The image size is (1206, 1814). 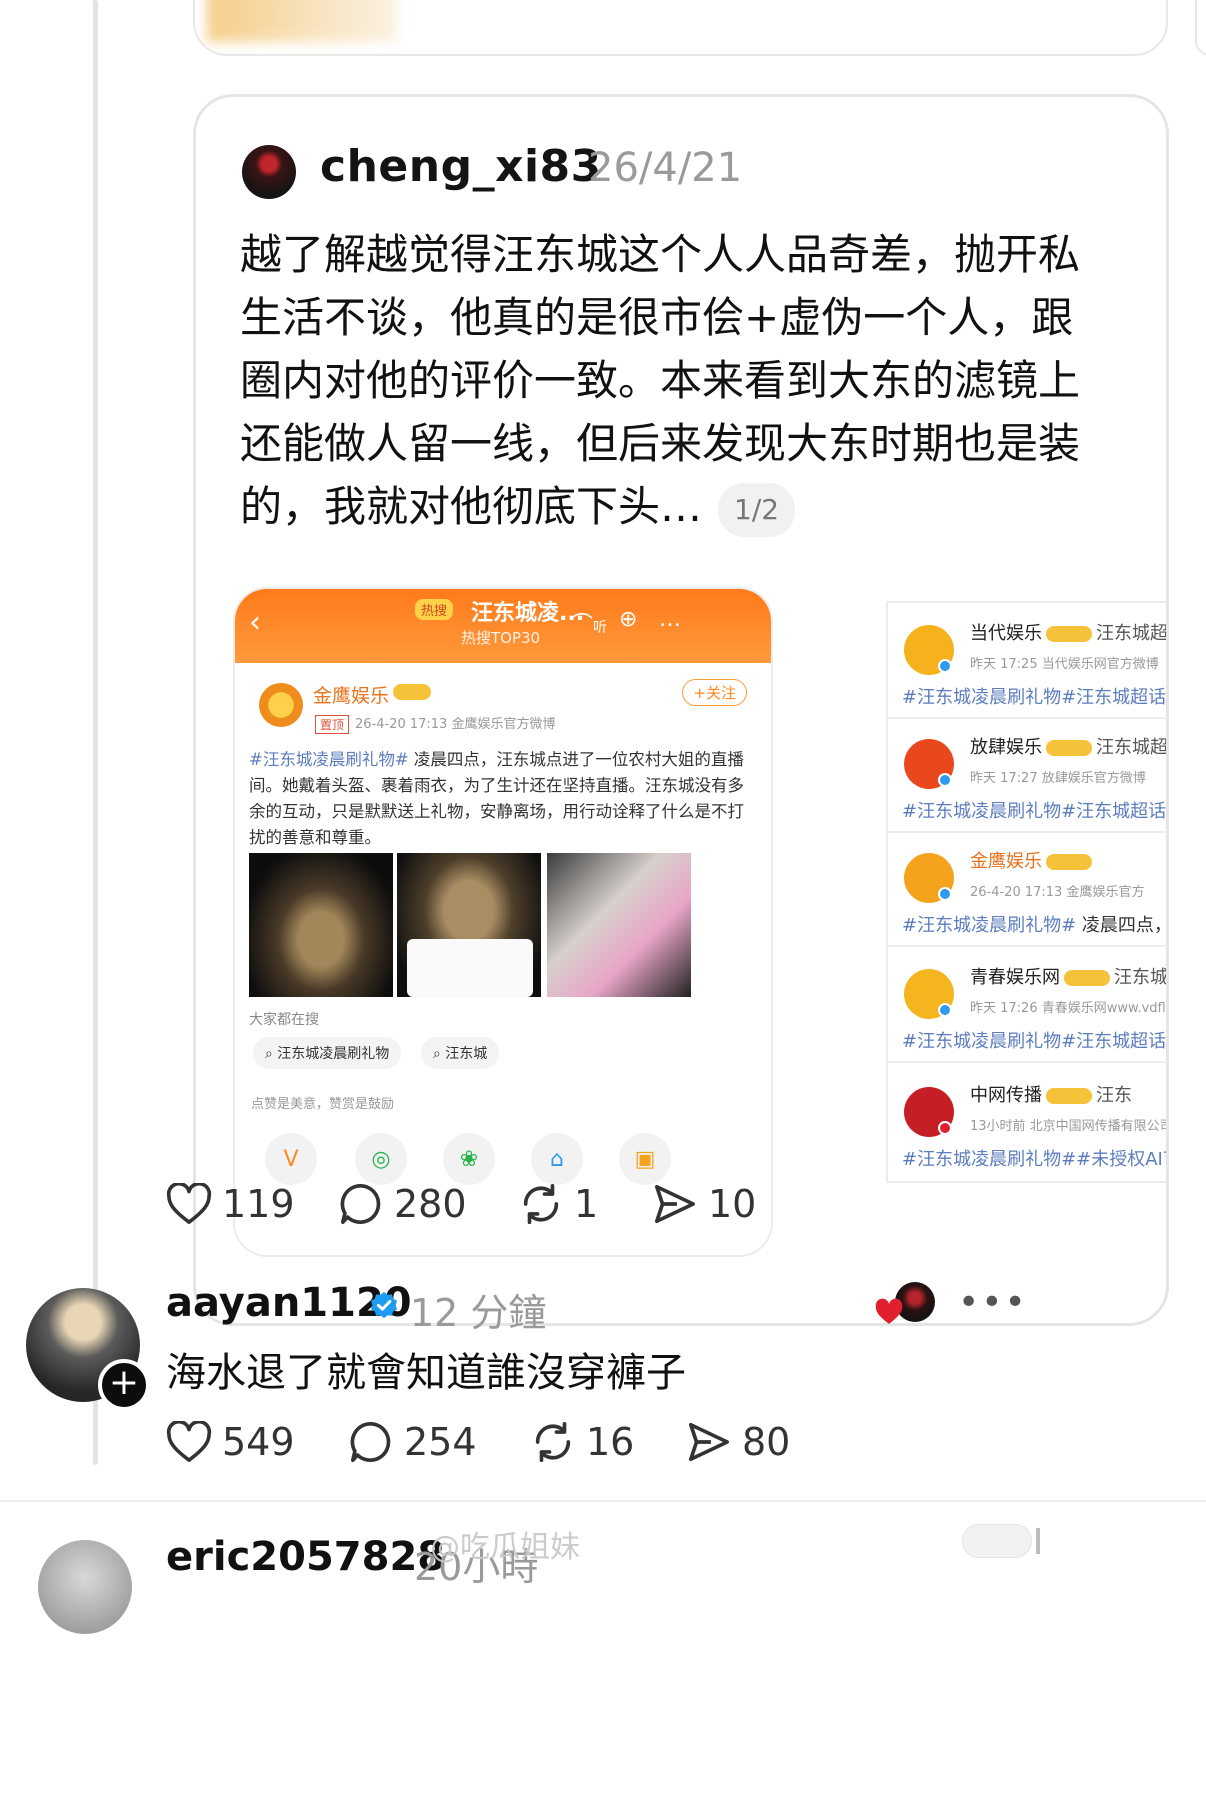 I want to click on repost-count: 16, so click(x=610, y=1442).